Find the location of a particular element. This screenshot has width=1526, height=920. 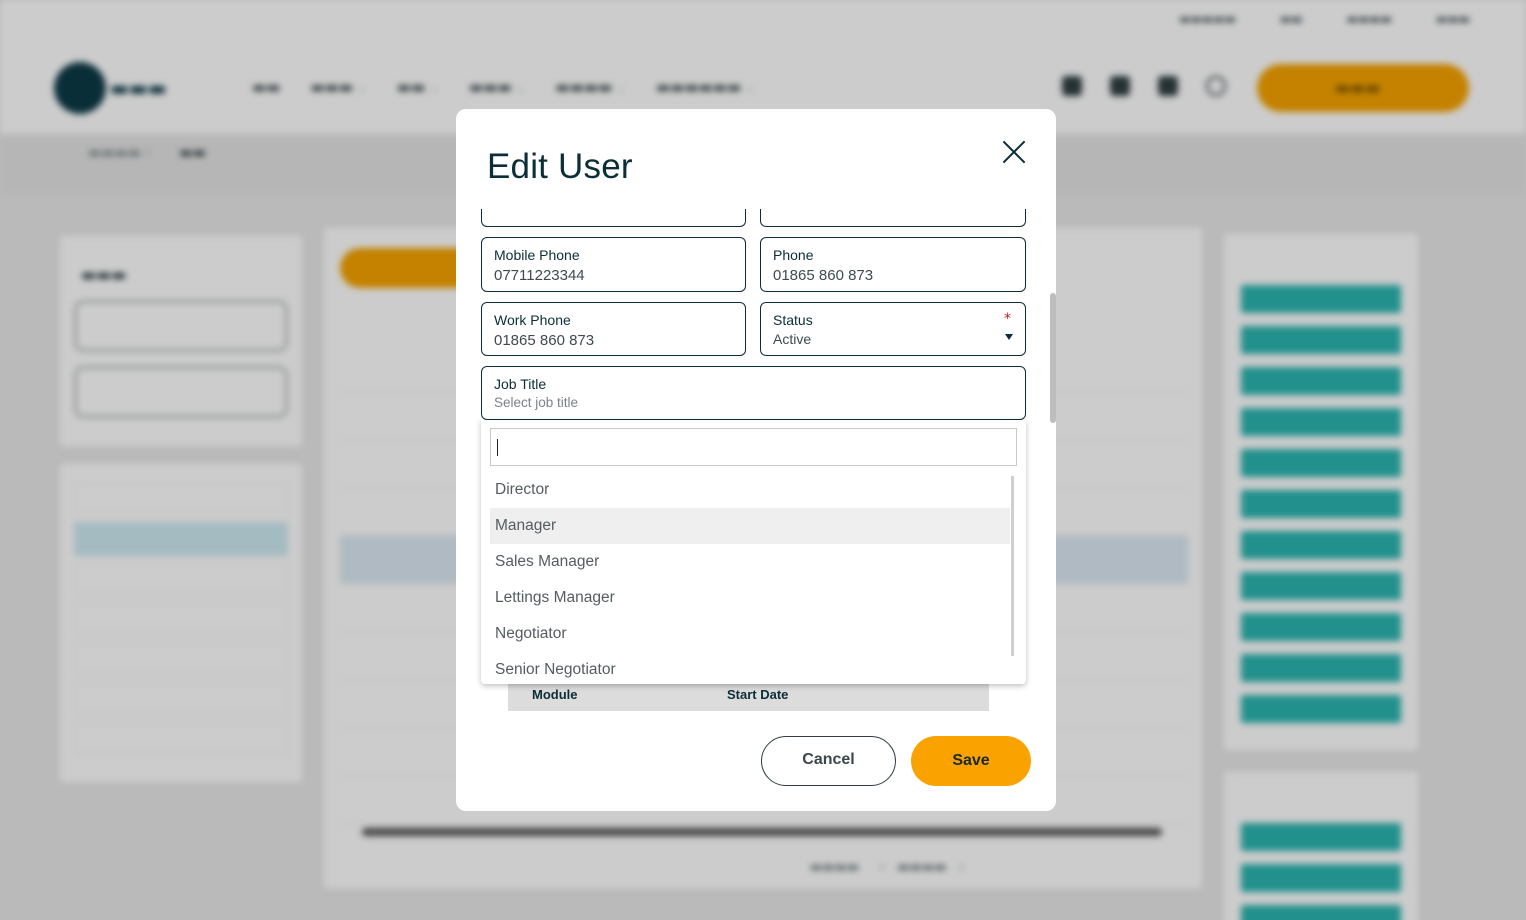

dropdown-search-input is located at coordinates (753, 447).